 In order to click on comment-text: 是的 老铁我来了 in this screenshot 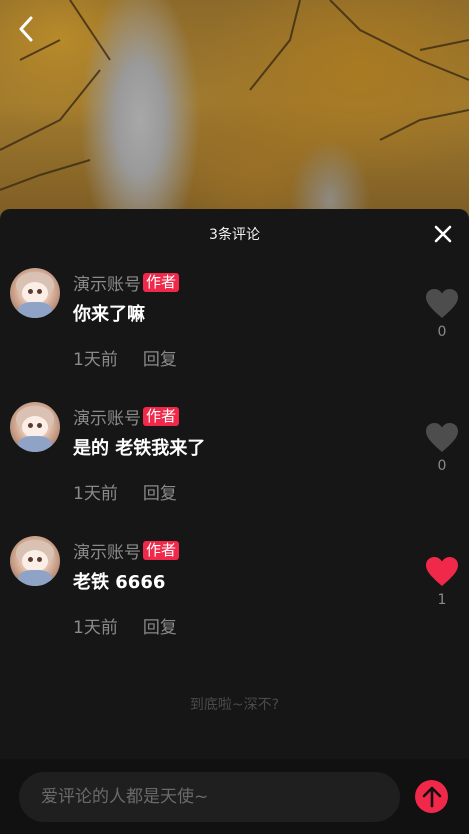, I will do `click(139, 448)`.